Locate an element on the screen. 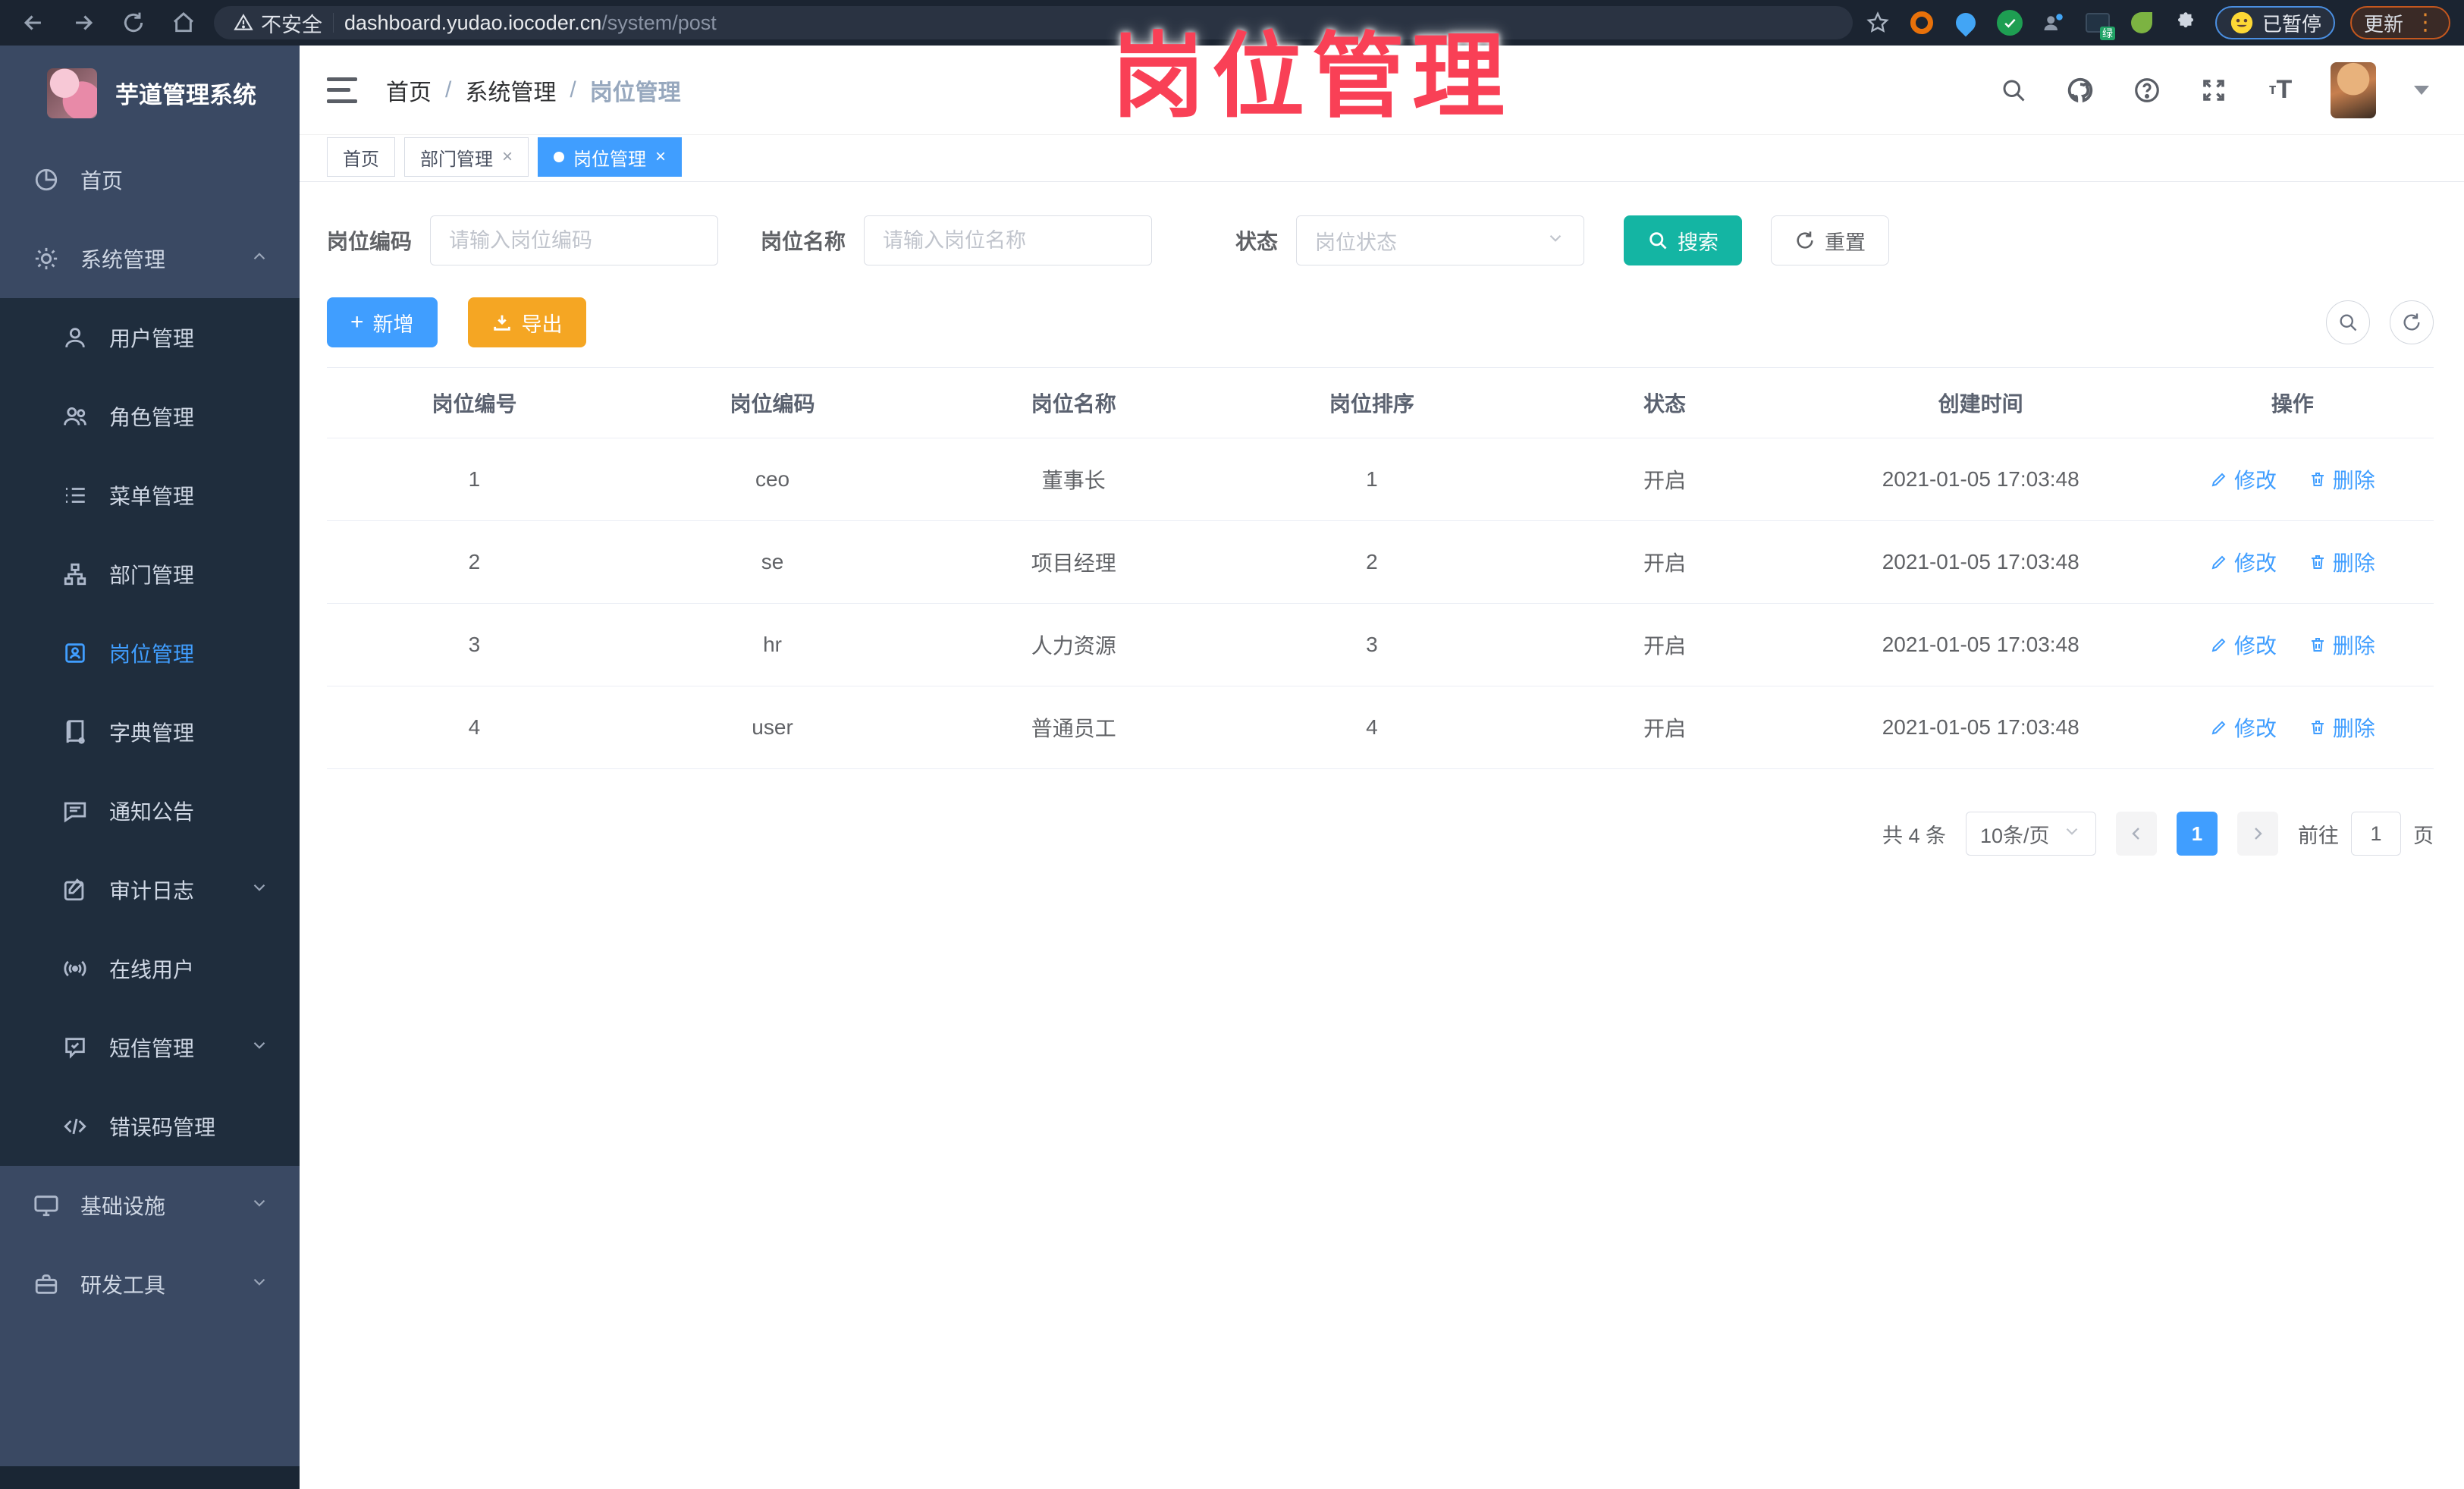 The width and height of the screenshot is (2464, 1489). app-logo-row: 芋道管理系统 is located at coordinates (150, 93).